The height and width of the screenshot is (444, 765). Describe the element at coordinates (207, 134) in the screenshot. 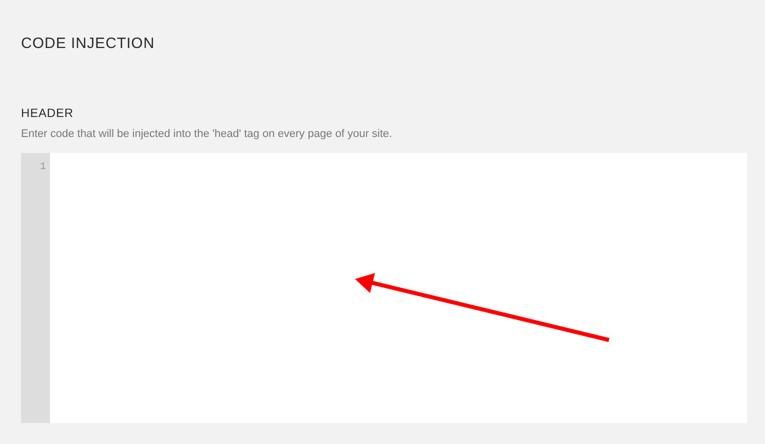

I see `section-description: Enter code that will be injected into the 'head' tag on every page of your site.` at that location.